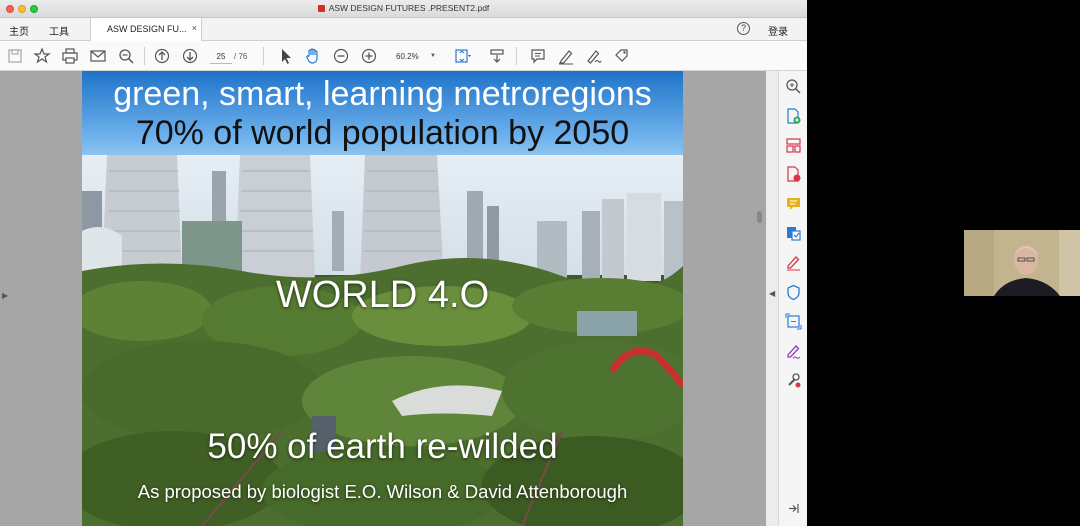  Describe the element at coordinates (793, 145) in the screenshot. I see `organize-pages-tool-icon` at that location.